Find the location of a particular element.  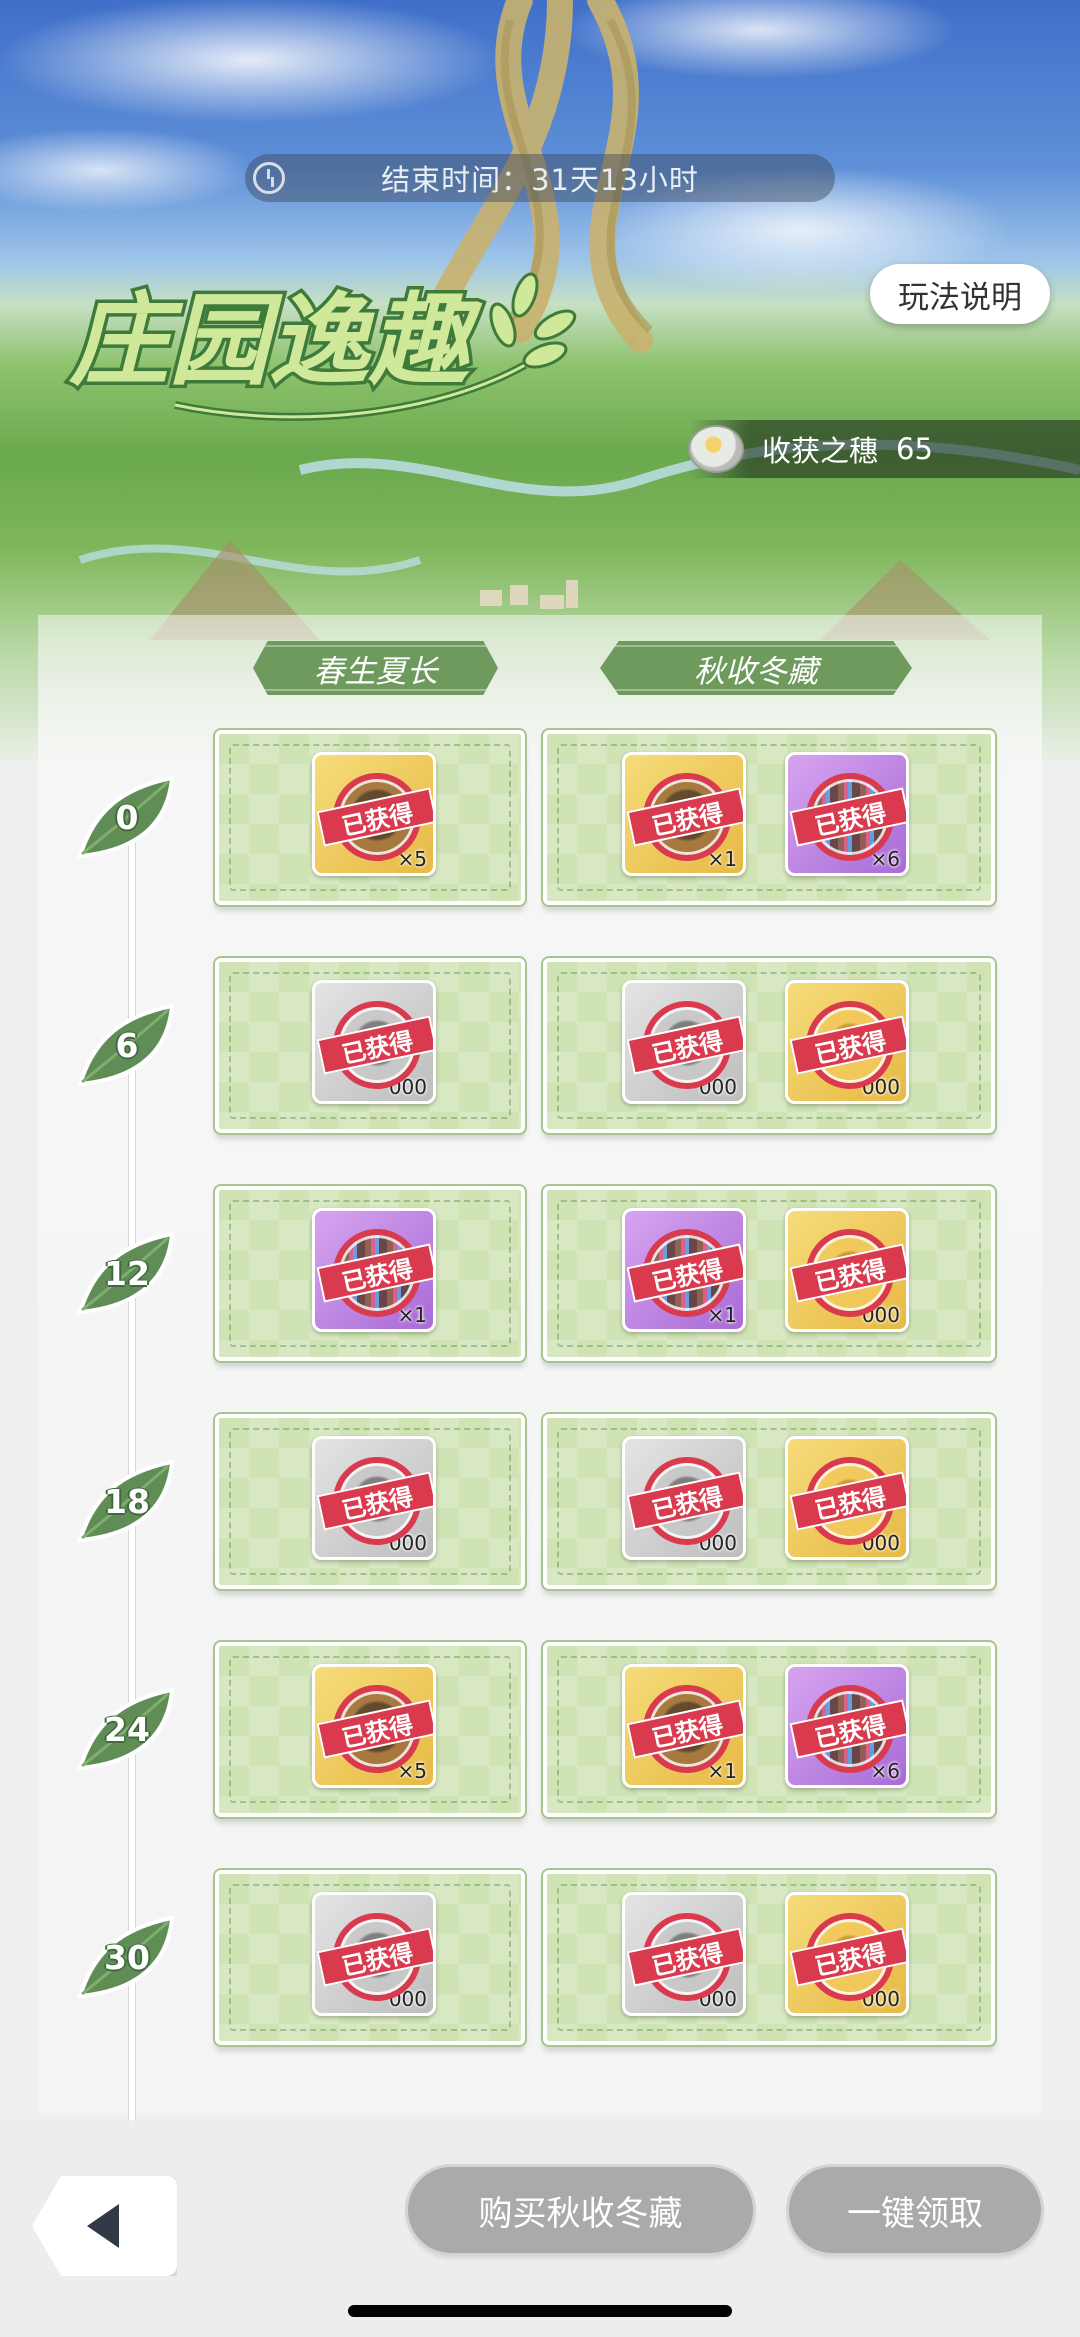

reward-row: 30 000 已获得 000 已获得 000 已获得 is located at coordinates (540, 1965).